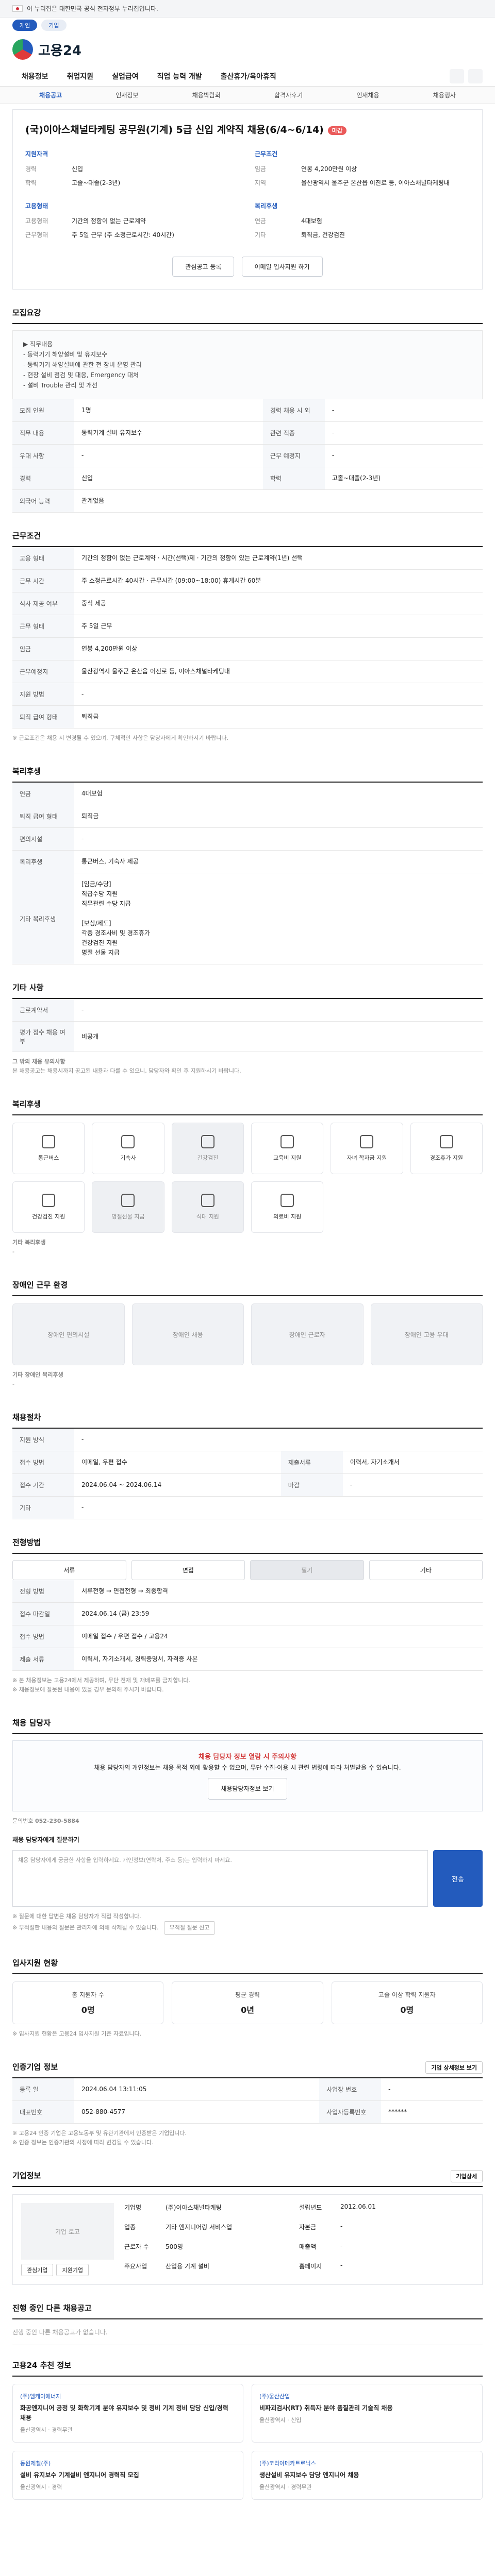 Image resolution: width=495 pixels, height=2576 pixels. I want to click on nav-item-jobs: 채용정보, so click(35, 76).